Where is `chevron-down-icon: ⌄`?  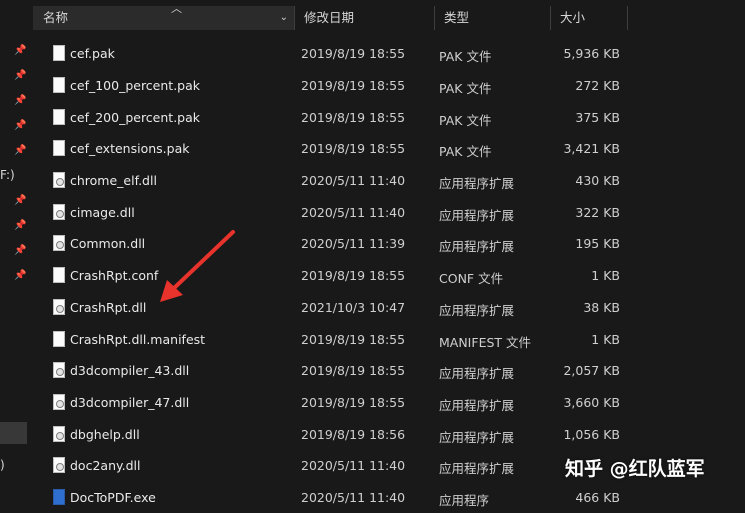 chevron-down-icon: ⌄ is located at coordinates (284, 18).